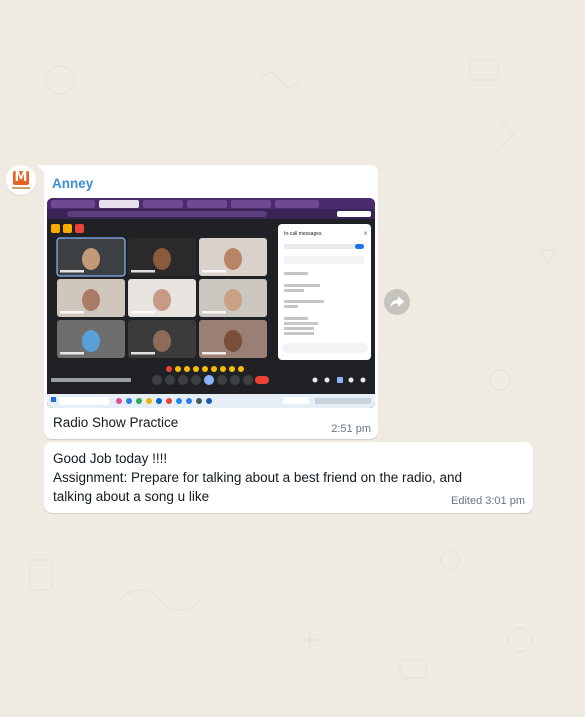 This screenshot has width=585, height=717. I want to click on sender-name: Anney, so click(72, 183).